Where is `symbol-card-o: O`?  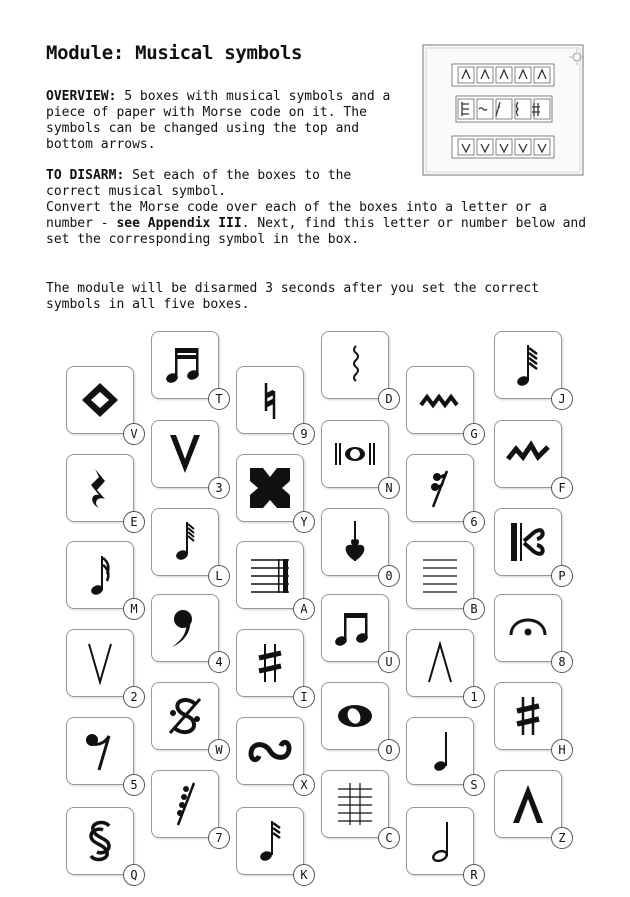 symbol-card-o: O is located at coordinates (360, 721).